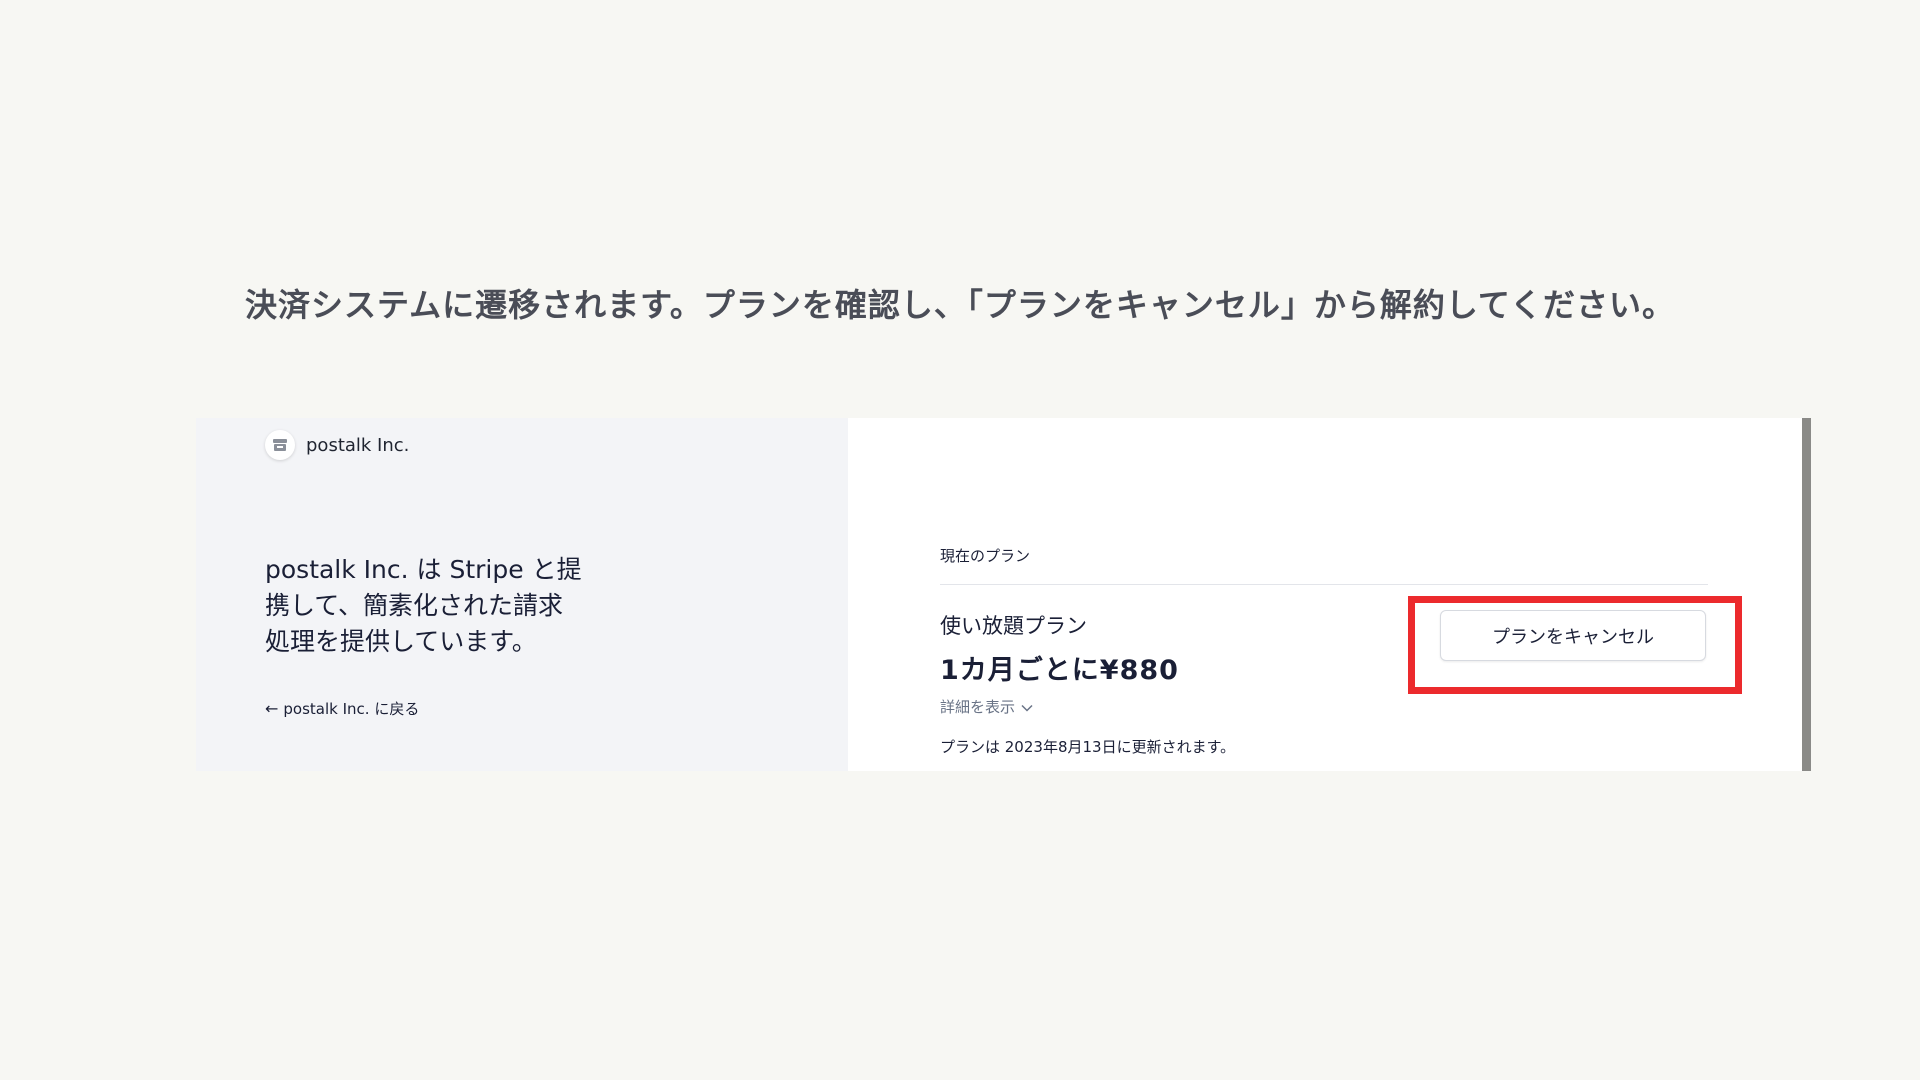 This screenshot has width=1920, height=1080. I want to click on back-link-label: postalk Inc. に戻る, so click(351, 709).